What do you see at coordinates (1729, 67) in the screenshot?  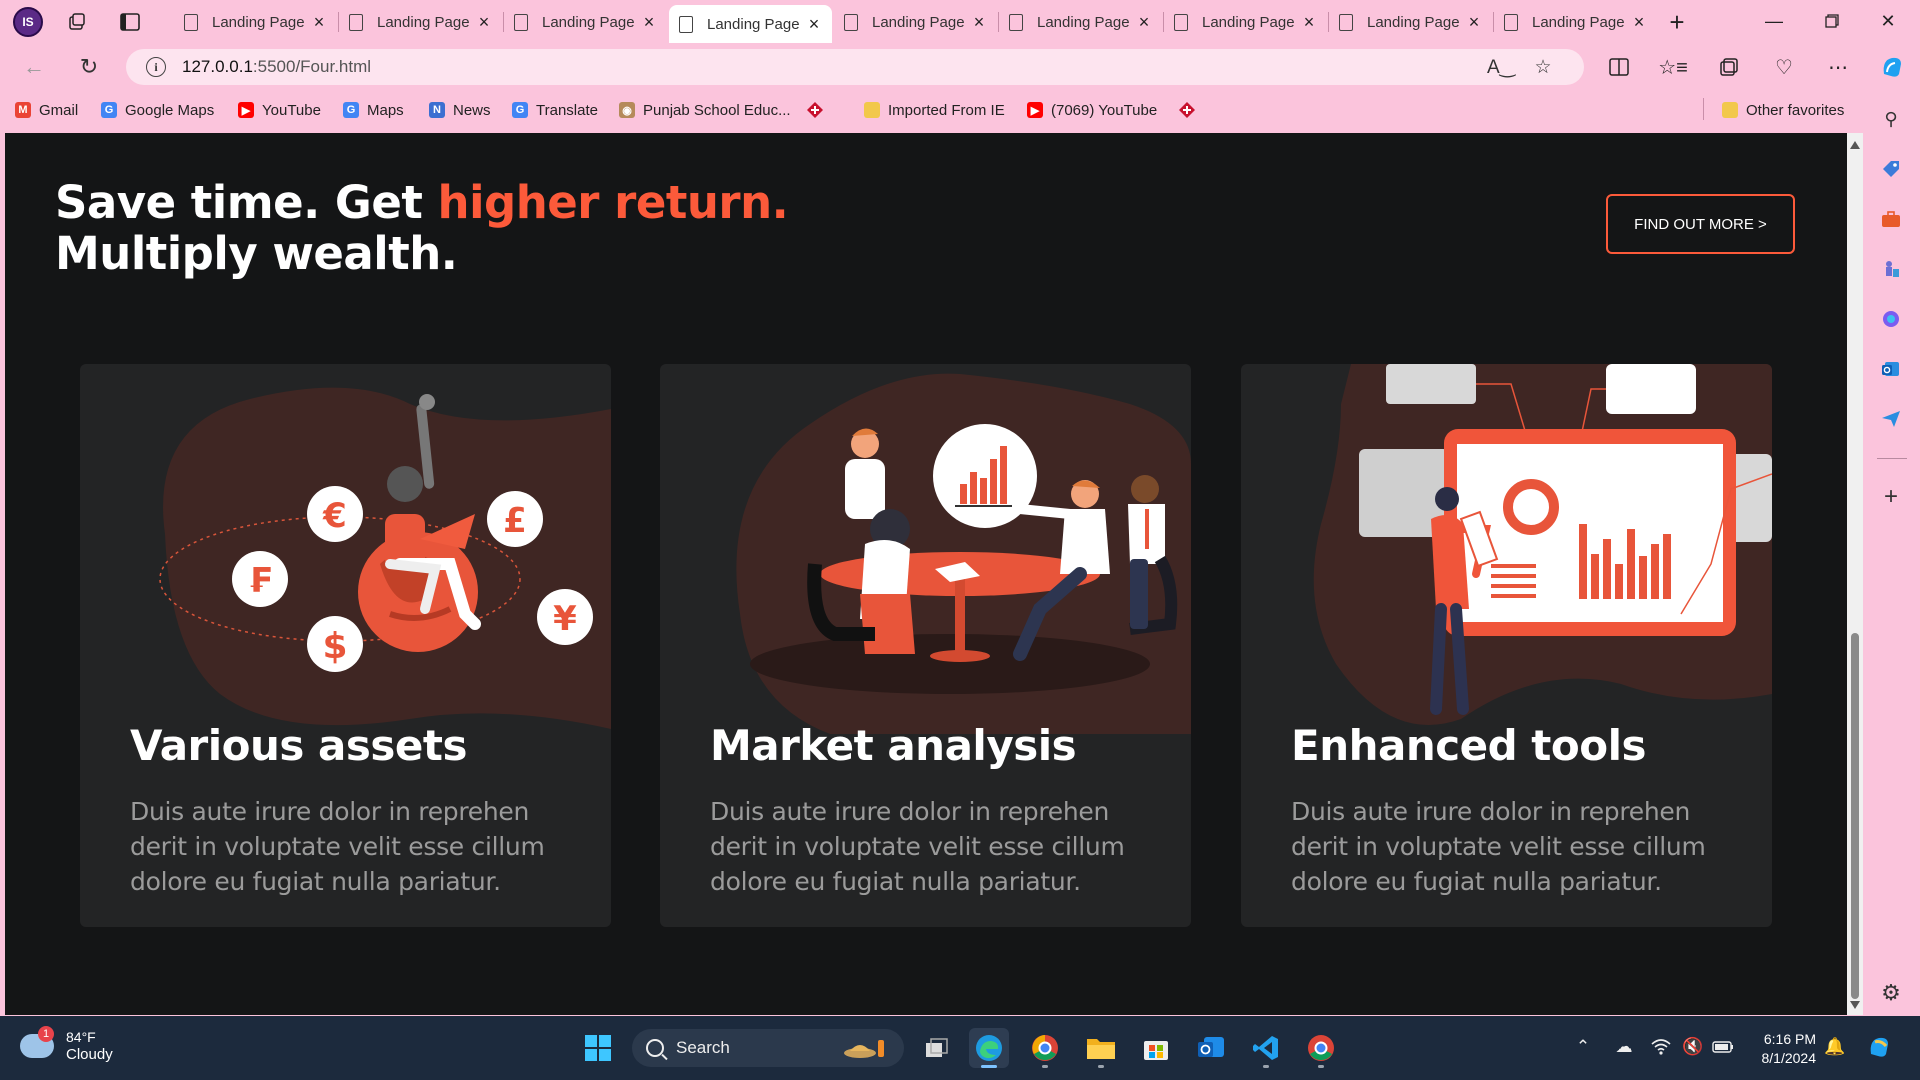 I see `collections-icon` at bounding box center [1729, 67].